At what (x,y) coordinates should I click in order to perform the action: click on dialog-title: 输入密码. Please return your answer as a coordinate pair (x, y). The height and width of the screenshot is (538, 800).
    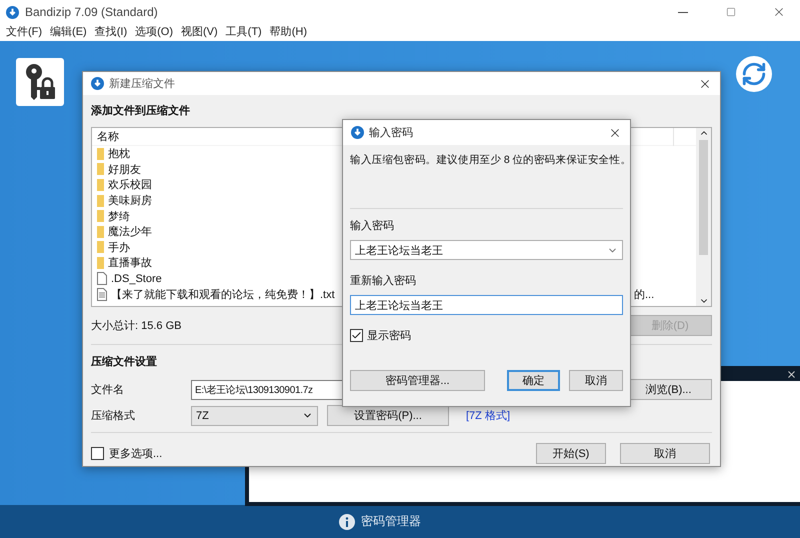
    Looking at the image, I should click on (391, 133).